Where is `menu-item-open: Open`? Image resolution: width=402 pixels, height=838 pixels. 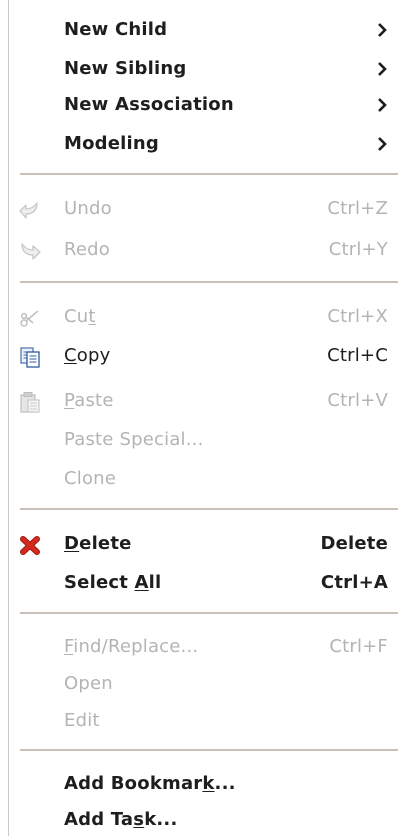
menu-item-open: Open is located at coordinates (201, 684).